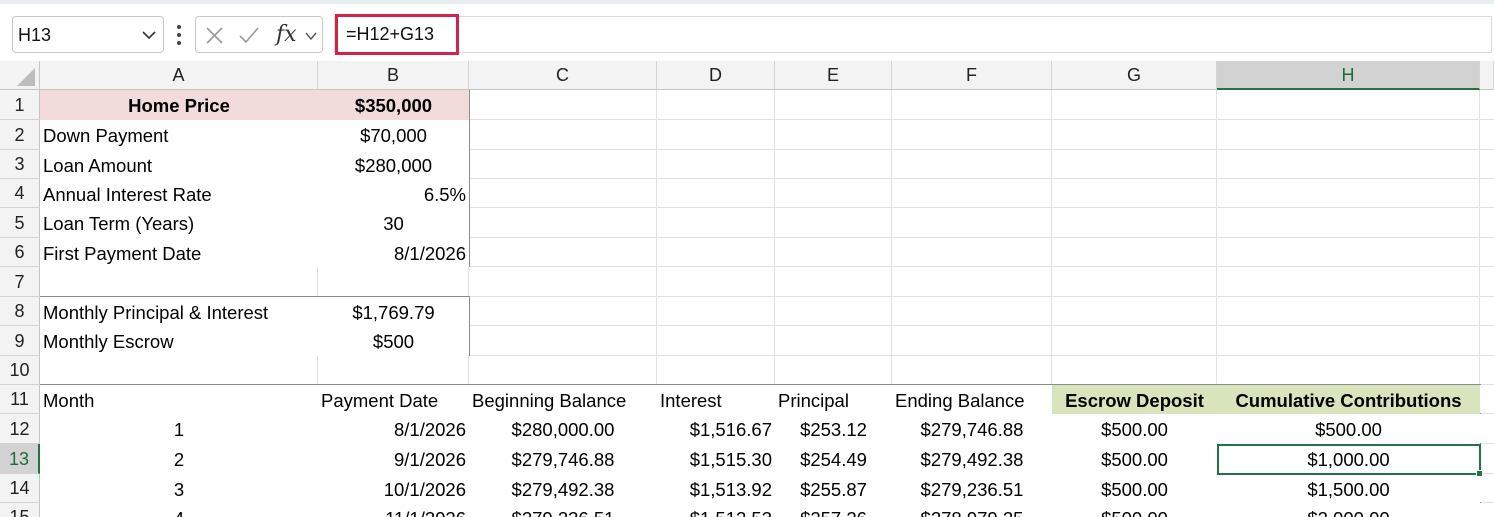 Image resolution: width=1494 pixels, height=517 pixels. Describe the element at coordinates (563, 75) in the screenshot. I see `column-header-c: C` at that location.